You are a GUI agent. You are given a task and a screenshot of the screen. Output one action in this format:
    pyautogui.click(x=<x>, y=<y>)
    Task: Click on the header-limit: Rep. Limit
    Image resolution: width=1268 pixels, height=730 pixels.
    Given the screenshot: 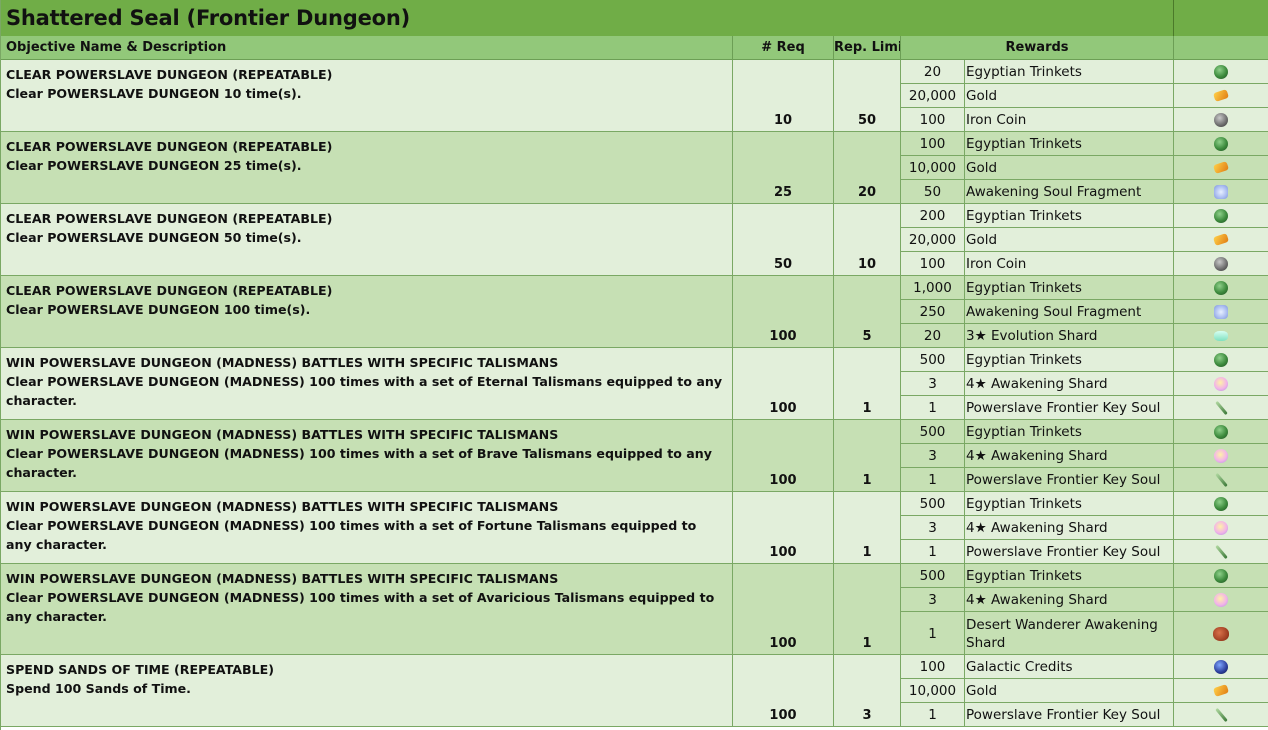 What is the action you would take?
    pyautogui.click(x=867, y=48)
    